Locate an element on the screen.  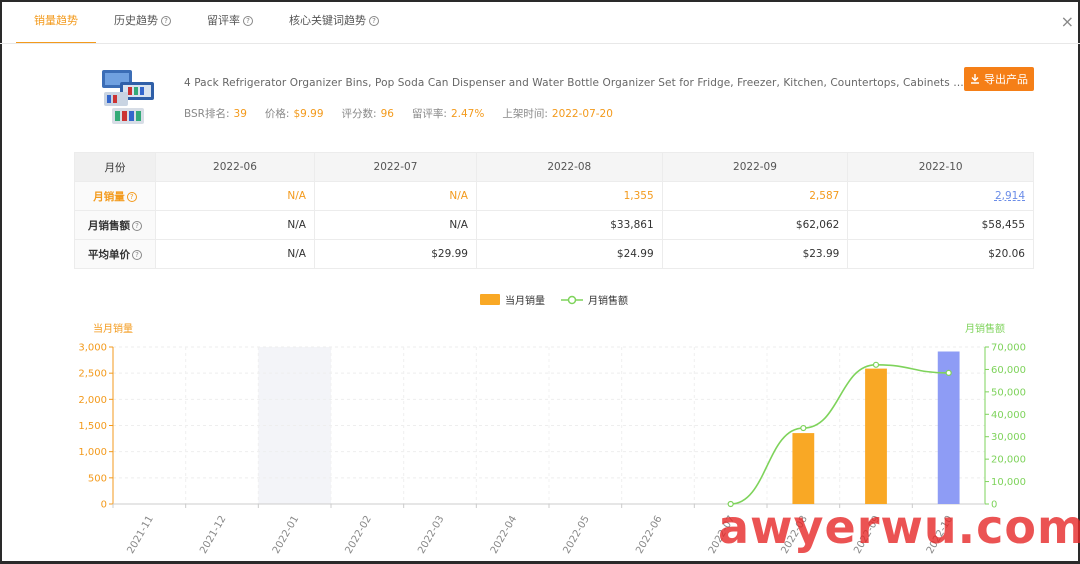
y-tick-label: 2,000 is located at coordinates (92, 400).